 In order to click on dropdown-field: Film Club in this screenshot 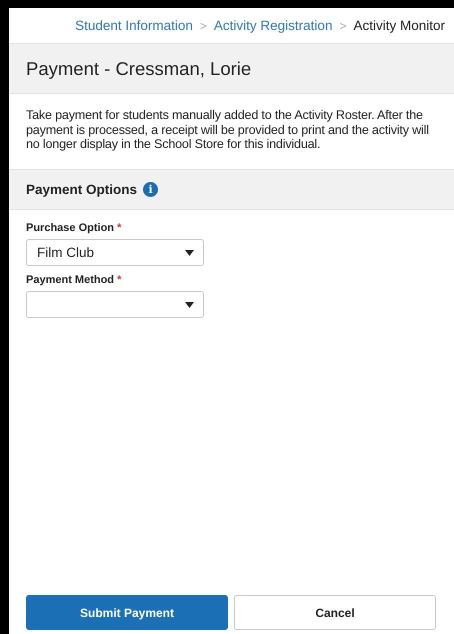, I will do `click(115, 252)`.